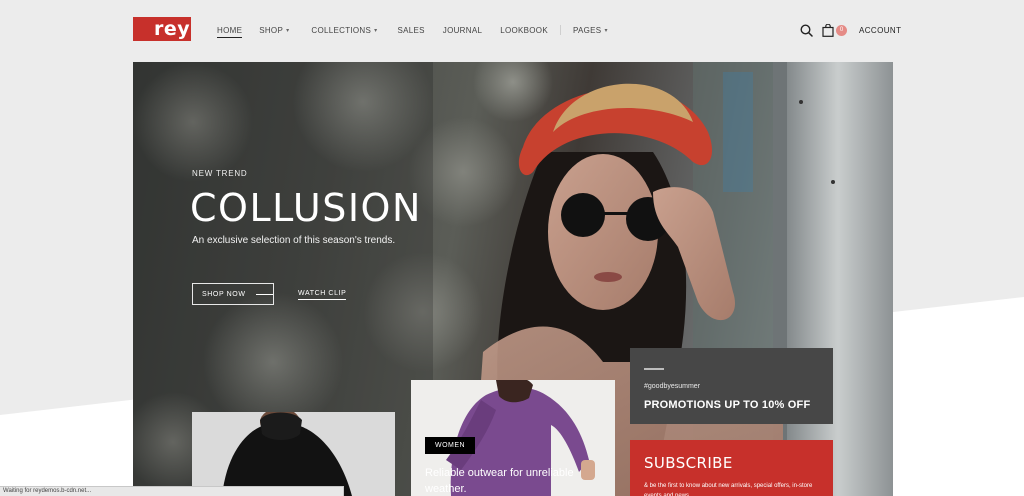 The image size is (1024, 496). Describe the element at coordinates (672, 386) in the screenshot. I see `promo-hashtag: #goodbyesummer` at that location.